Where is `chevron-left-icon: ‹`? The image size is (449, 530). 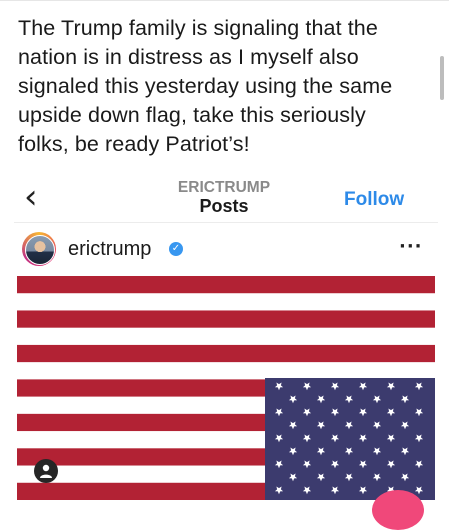
chevron-left-icon: ‹ is located at coordinates (39, 198).